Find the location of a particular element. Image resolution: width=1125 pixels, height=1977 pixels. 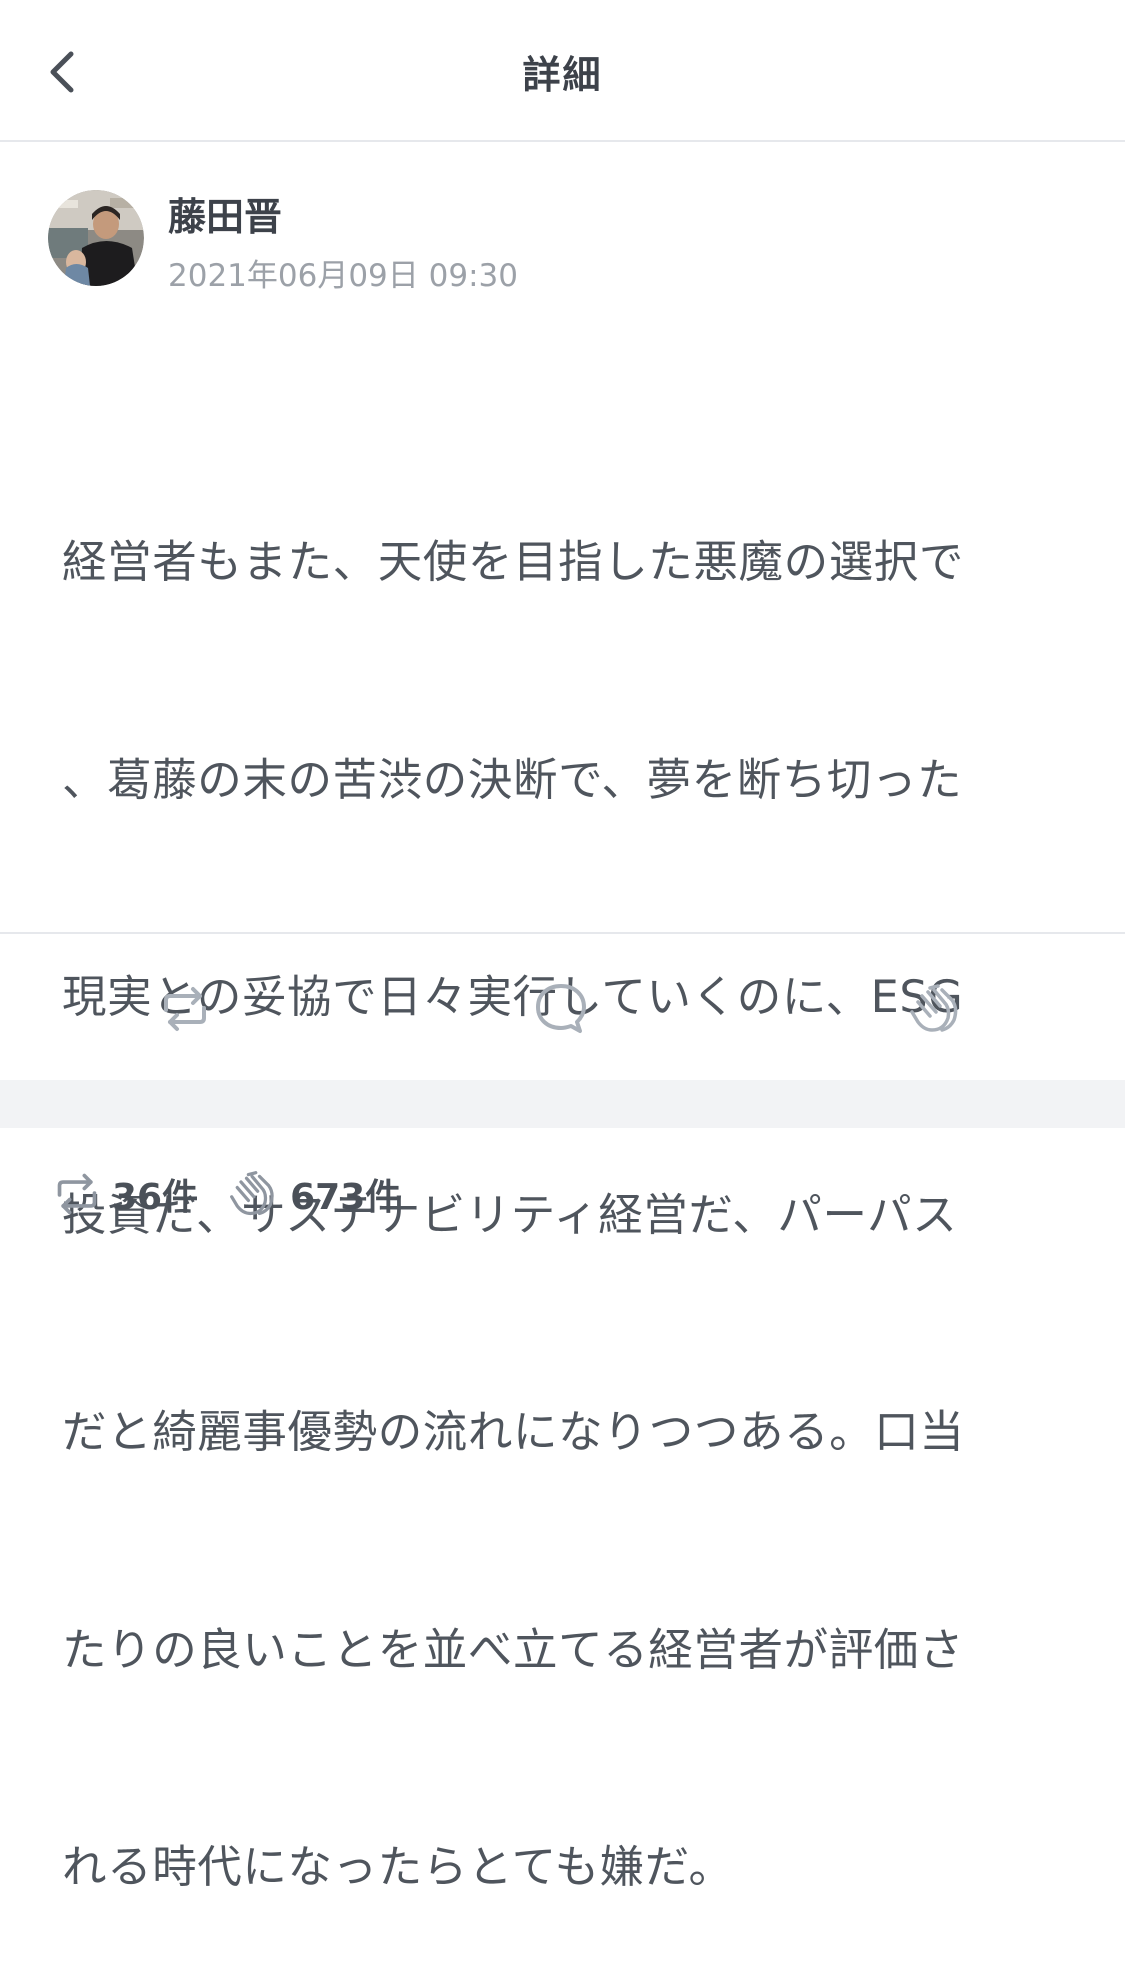

clap-button is located at coordinates (935, 1009).